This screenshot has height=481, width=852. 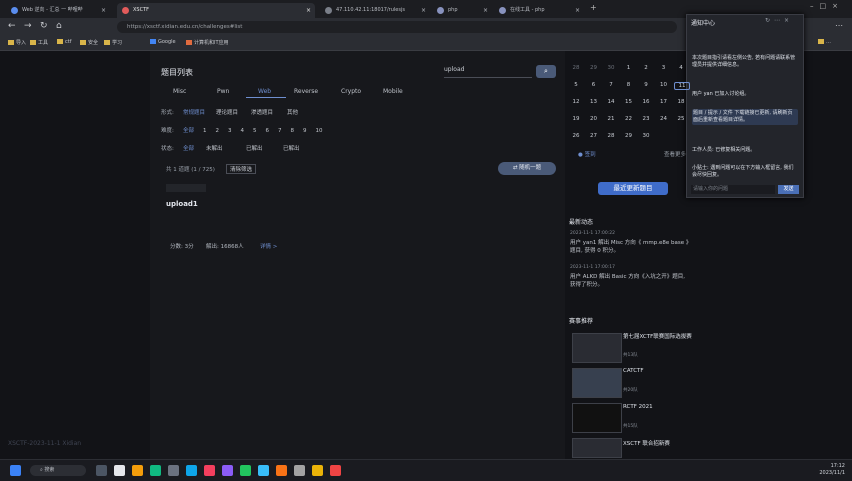 What do you see at coordinates (293, 131) in the screenshot?
I see `difficulty-option: 8` at bounding box center [293, 131].